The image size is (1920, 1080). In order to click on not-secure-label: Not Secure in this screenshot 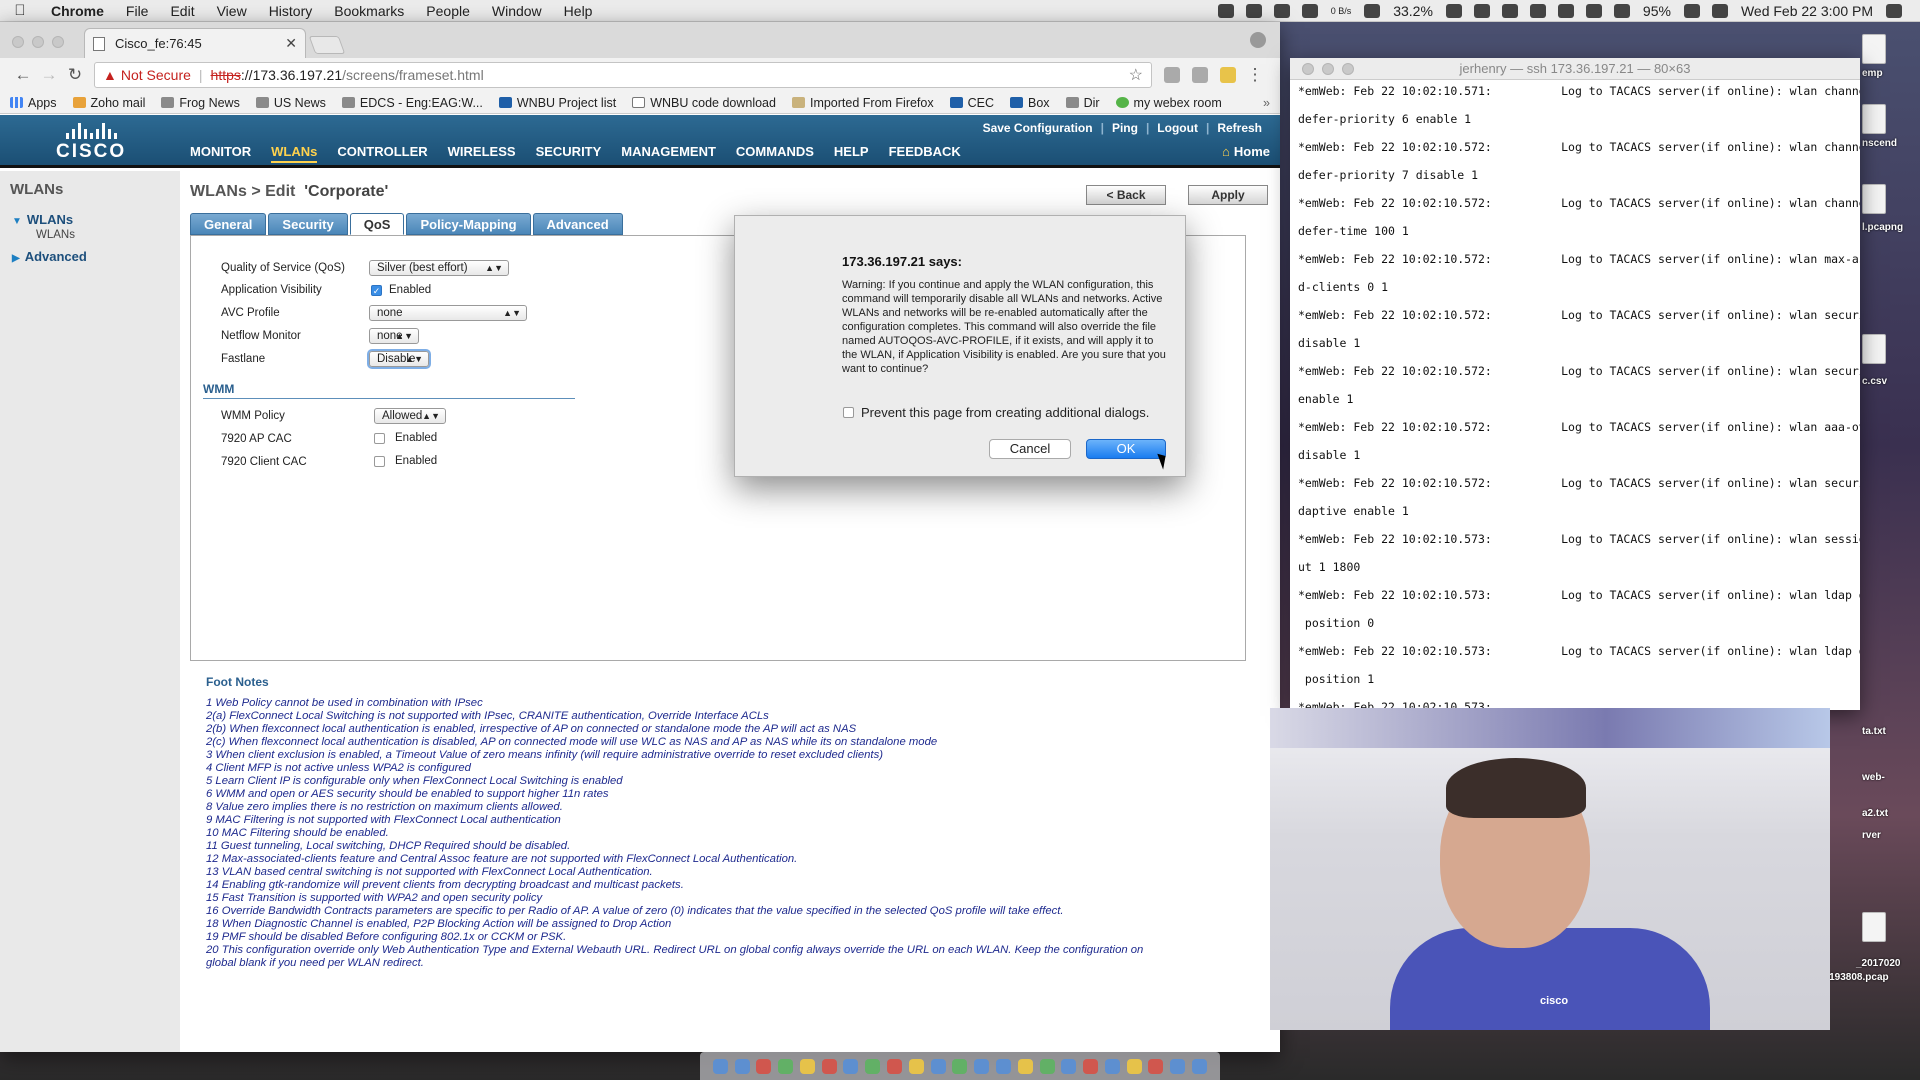, I will do `click(156, 75)`.